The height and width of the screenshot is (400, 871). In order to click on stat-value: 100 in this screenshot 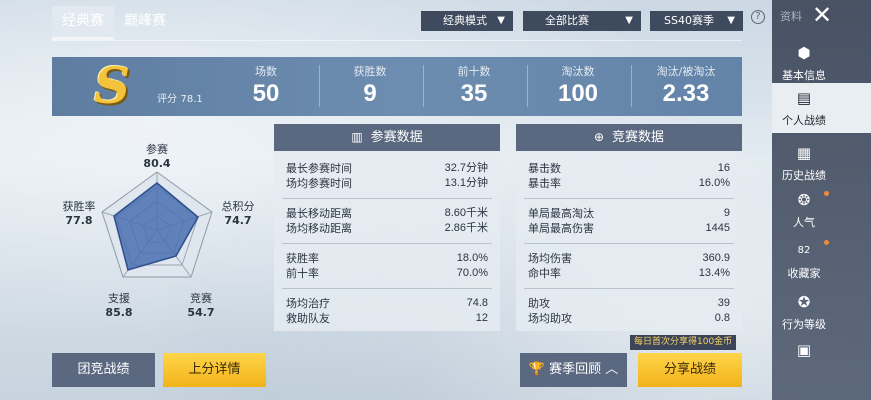, I will do `click(578, 93)`.